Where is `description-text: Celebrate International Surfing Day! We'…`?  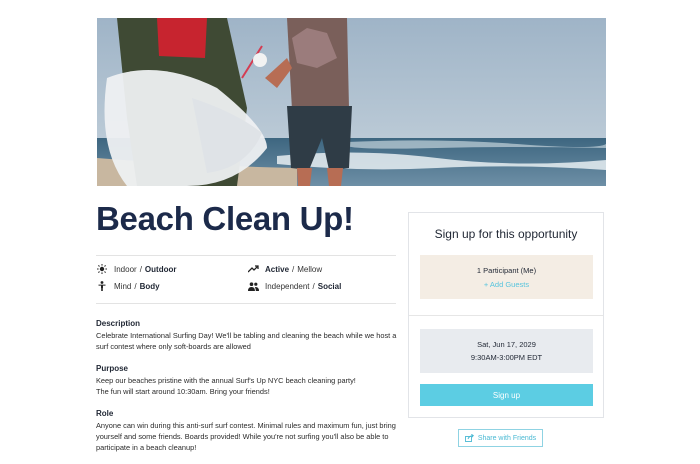 description-text: Celebrate International Surfing Day! We'… is located at coordinates (246, 341).